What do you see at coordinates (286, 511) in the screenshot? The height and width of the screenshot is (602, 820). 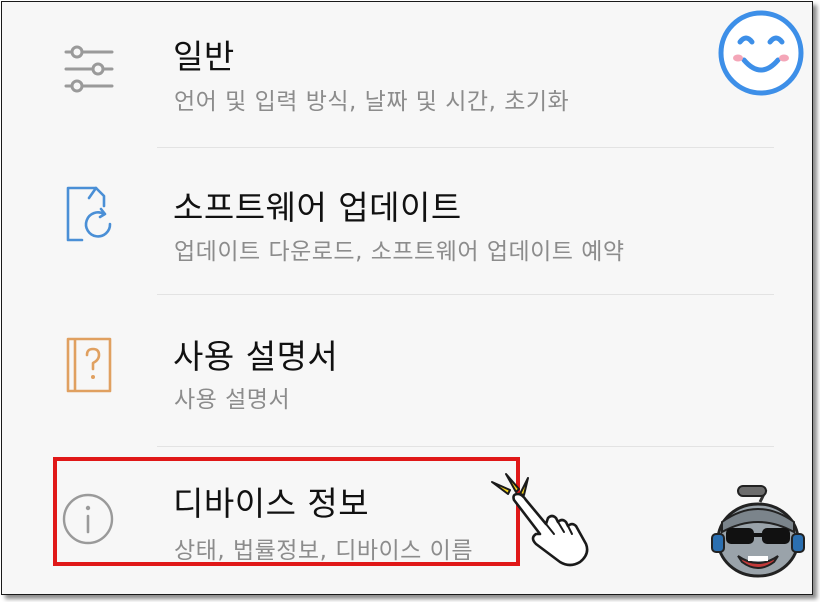 I see `highlight-box` at bounding box center [286, 511].